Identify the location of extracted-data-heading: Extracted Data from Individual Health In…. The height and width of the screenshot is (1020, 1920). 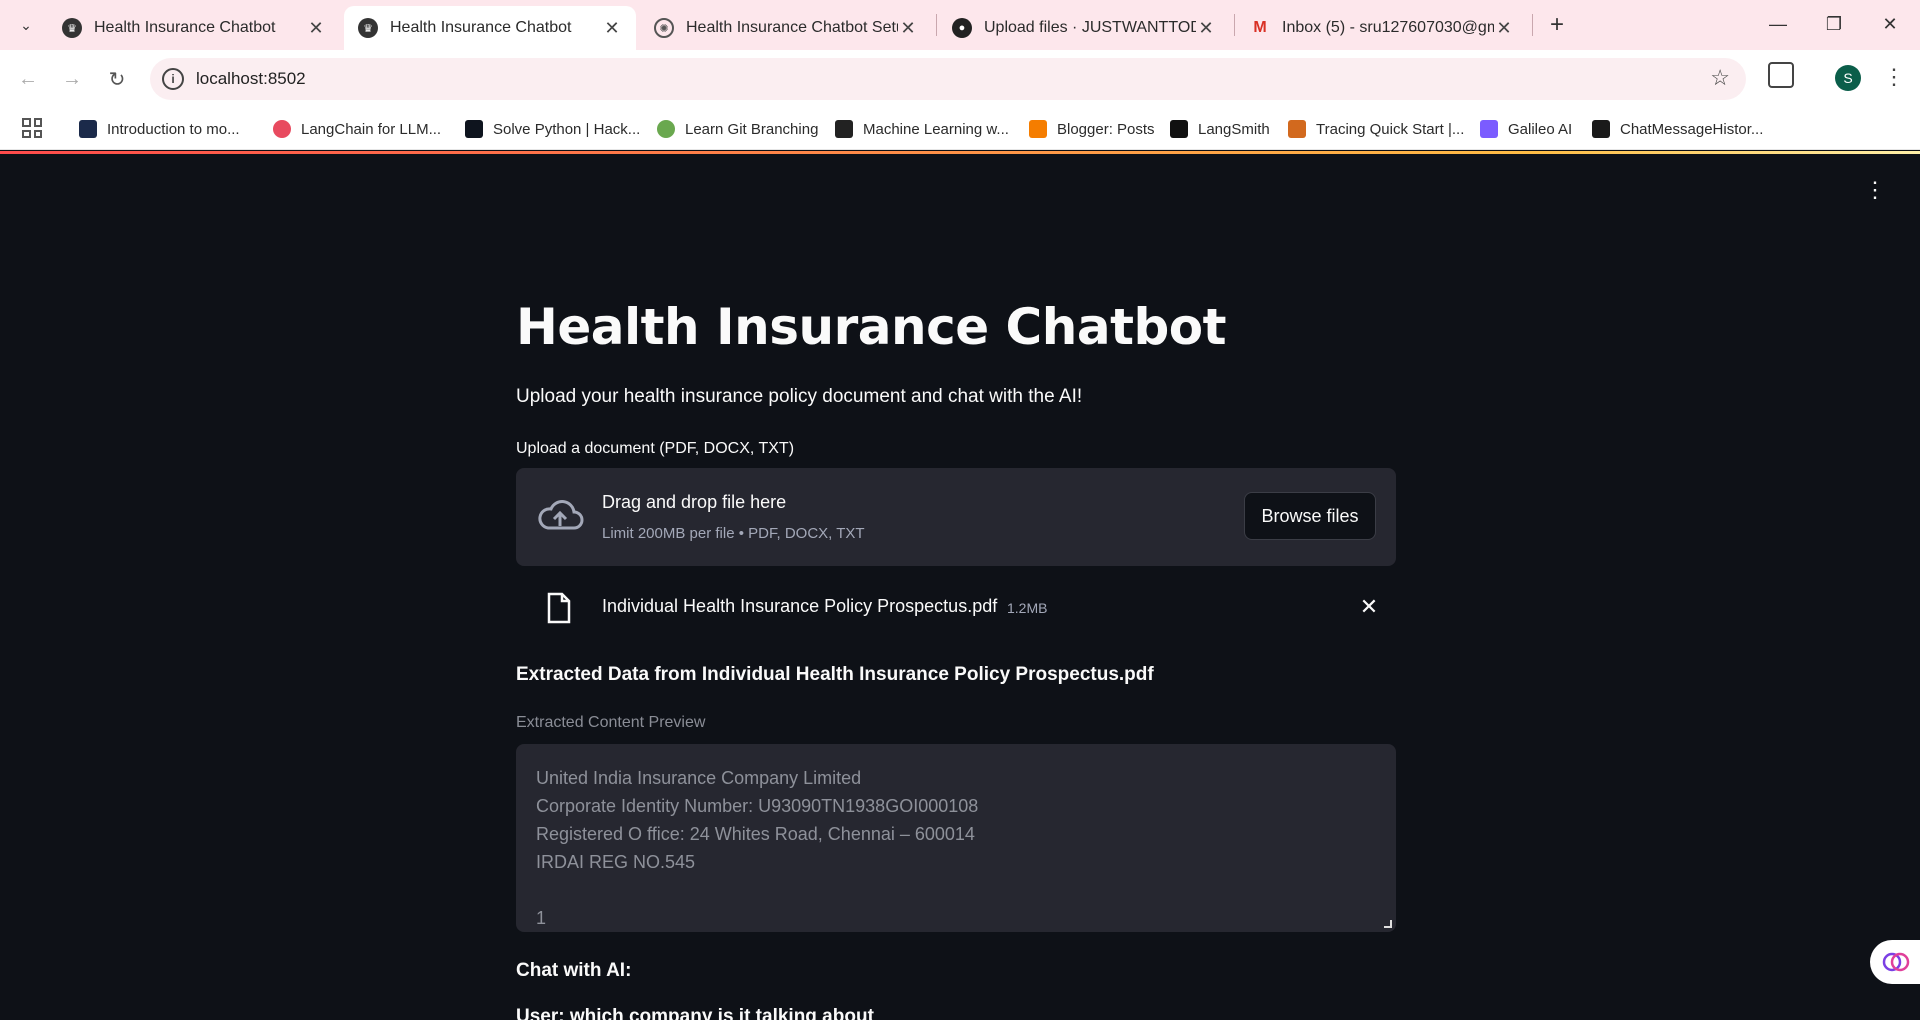
(835, 674).